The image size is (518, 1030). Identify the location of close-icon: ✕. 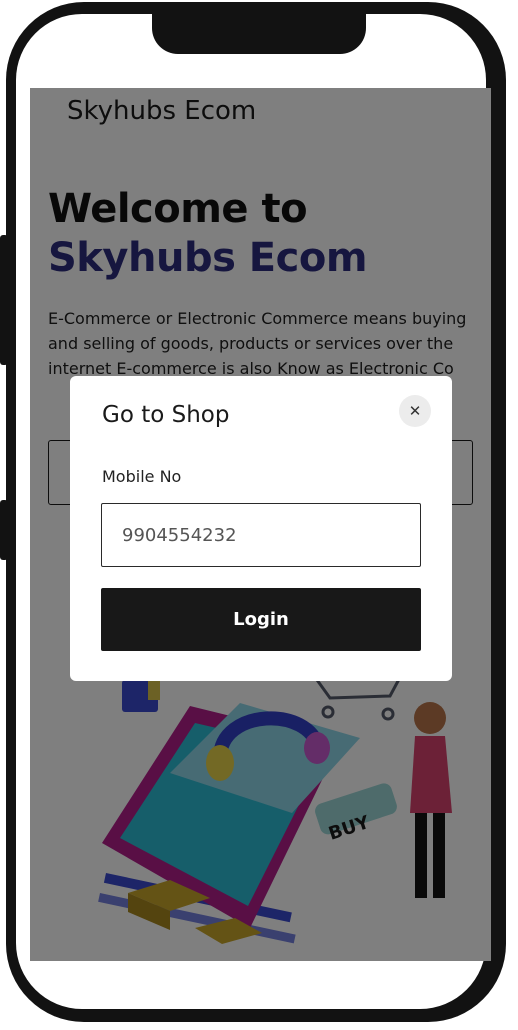
(415, 411).